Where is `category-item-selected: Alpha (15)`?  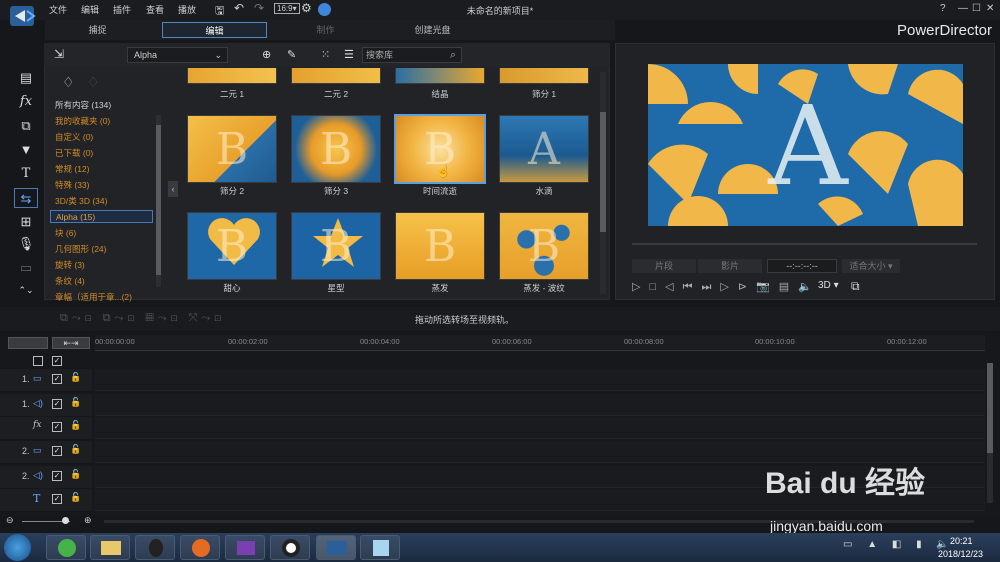
category-item-selected: Alpha (15) is located at coordinates (101, 216).